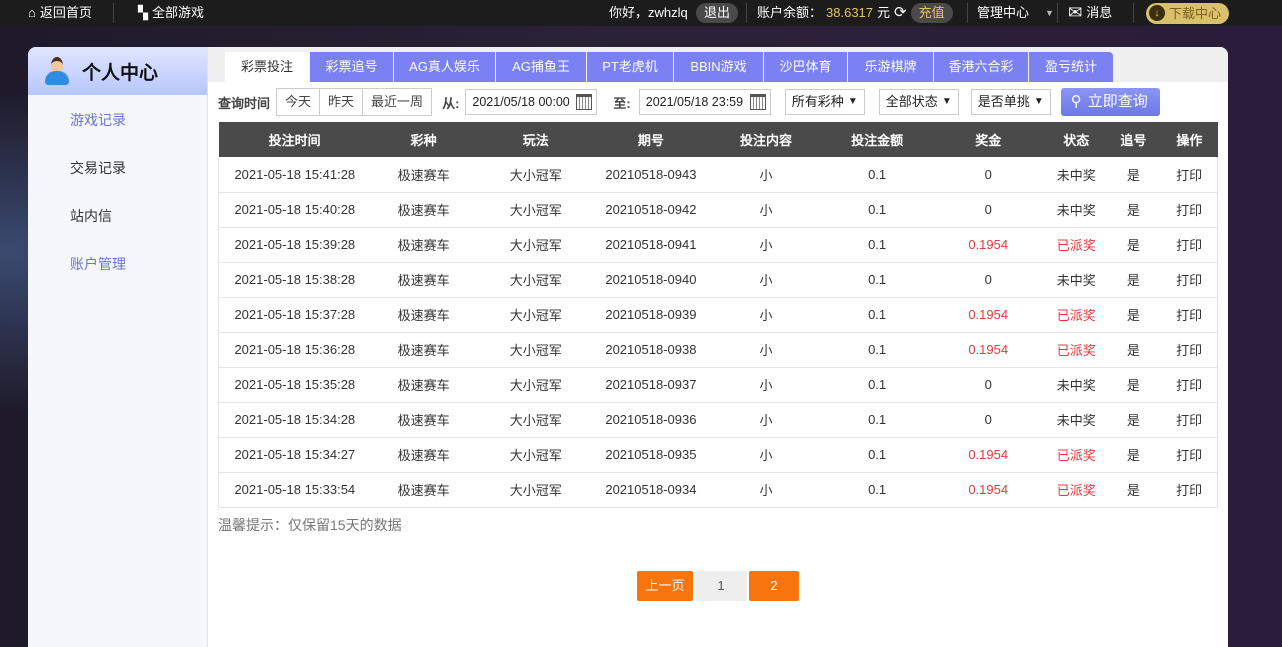 This screenshot has height=647, width=1282. I want to click on bet-time: 2021-05-18 15:36:28, so click(294, 350).